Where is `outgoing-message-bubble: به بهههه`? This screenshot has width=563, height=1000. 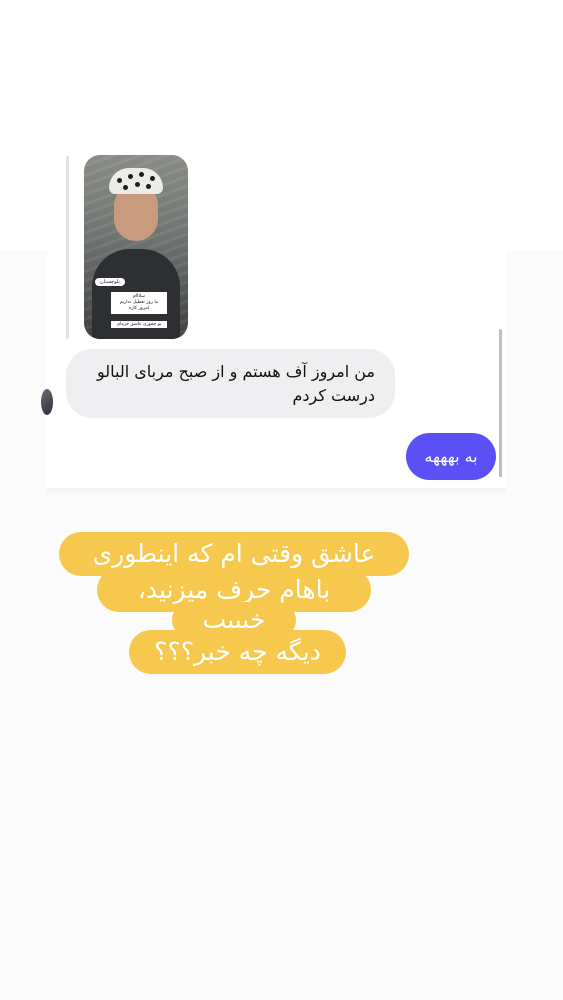 outgoing-message-bubble: به بهههه is located at coordinates (451, 456).